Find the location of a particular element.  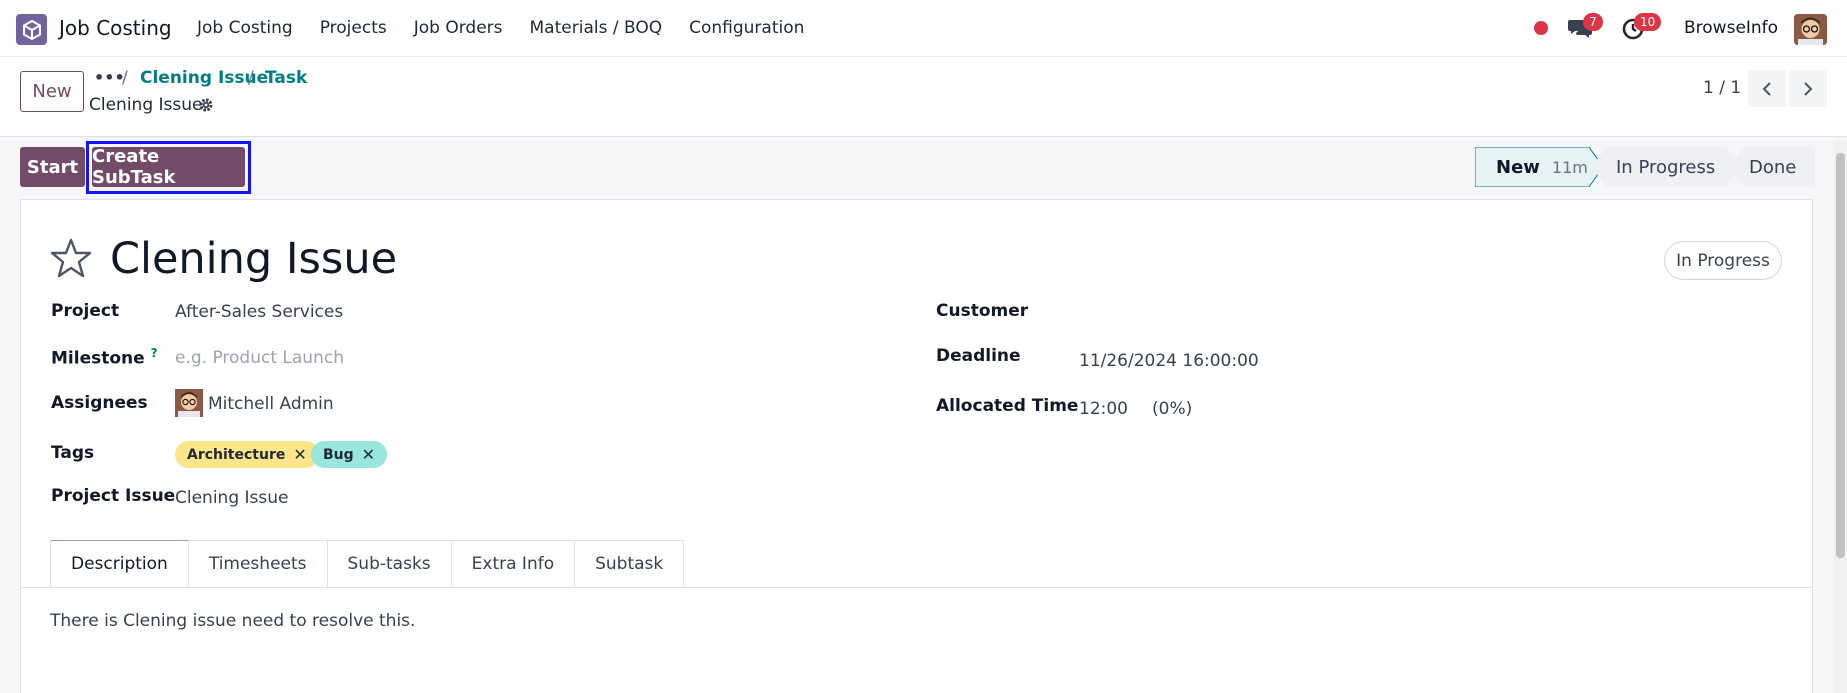

kanban-state-badge: In Progress is located at coordinates (1723, 260).